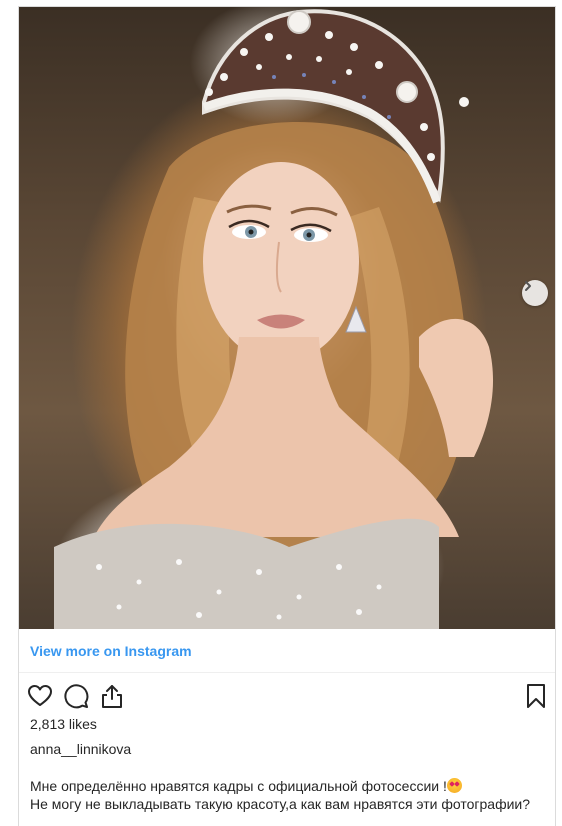 The image size is (562, 826). Describe the element at coordinates (40, 696) in the screenshot. I see `heart-icon` at that location.